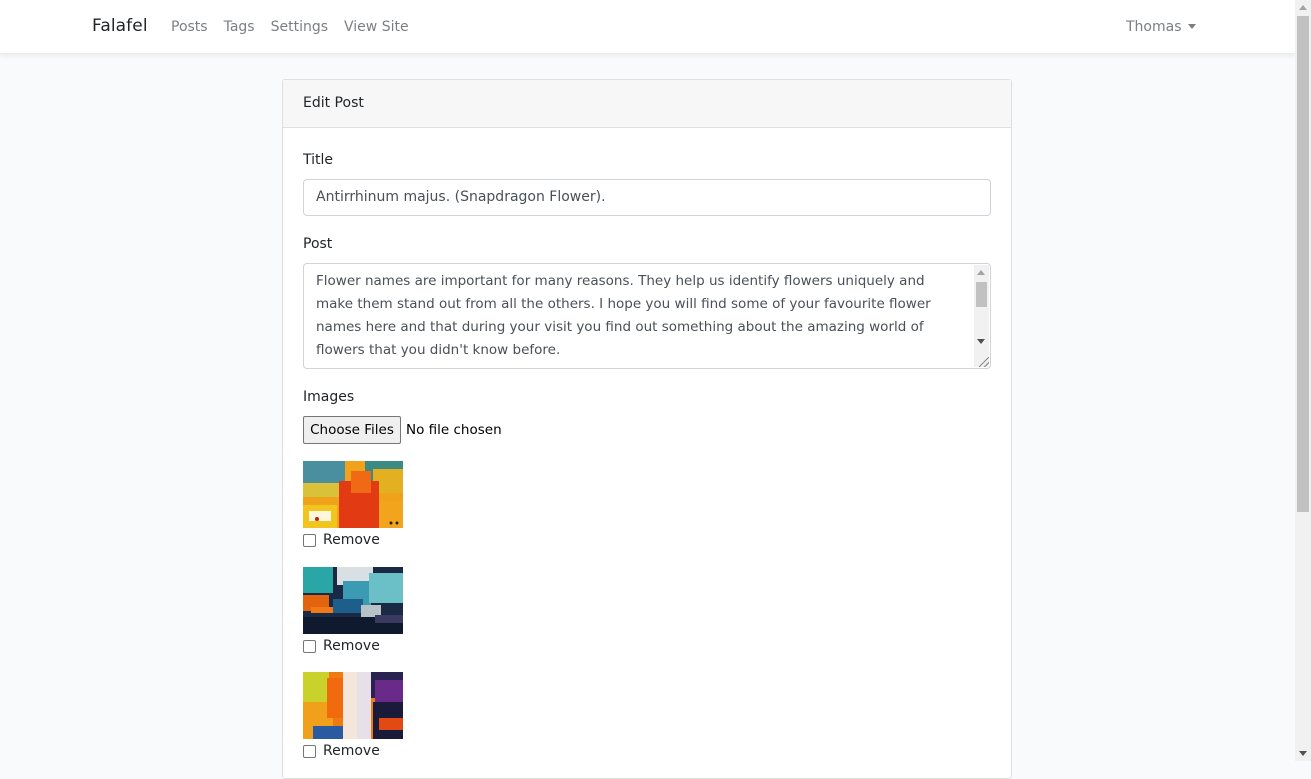 This screenshot has height=779, width=1311. I want to click on post-label: Post, so click(318, 244).